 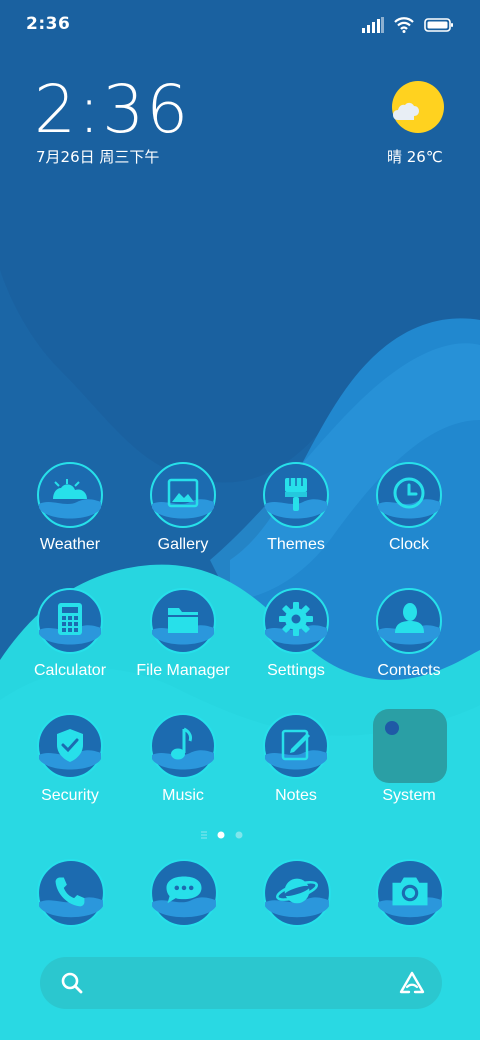 What do you see at coordinates (409, 795) in the screenshot?
I see `app-label: System` at bounding box center [409, 795].